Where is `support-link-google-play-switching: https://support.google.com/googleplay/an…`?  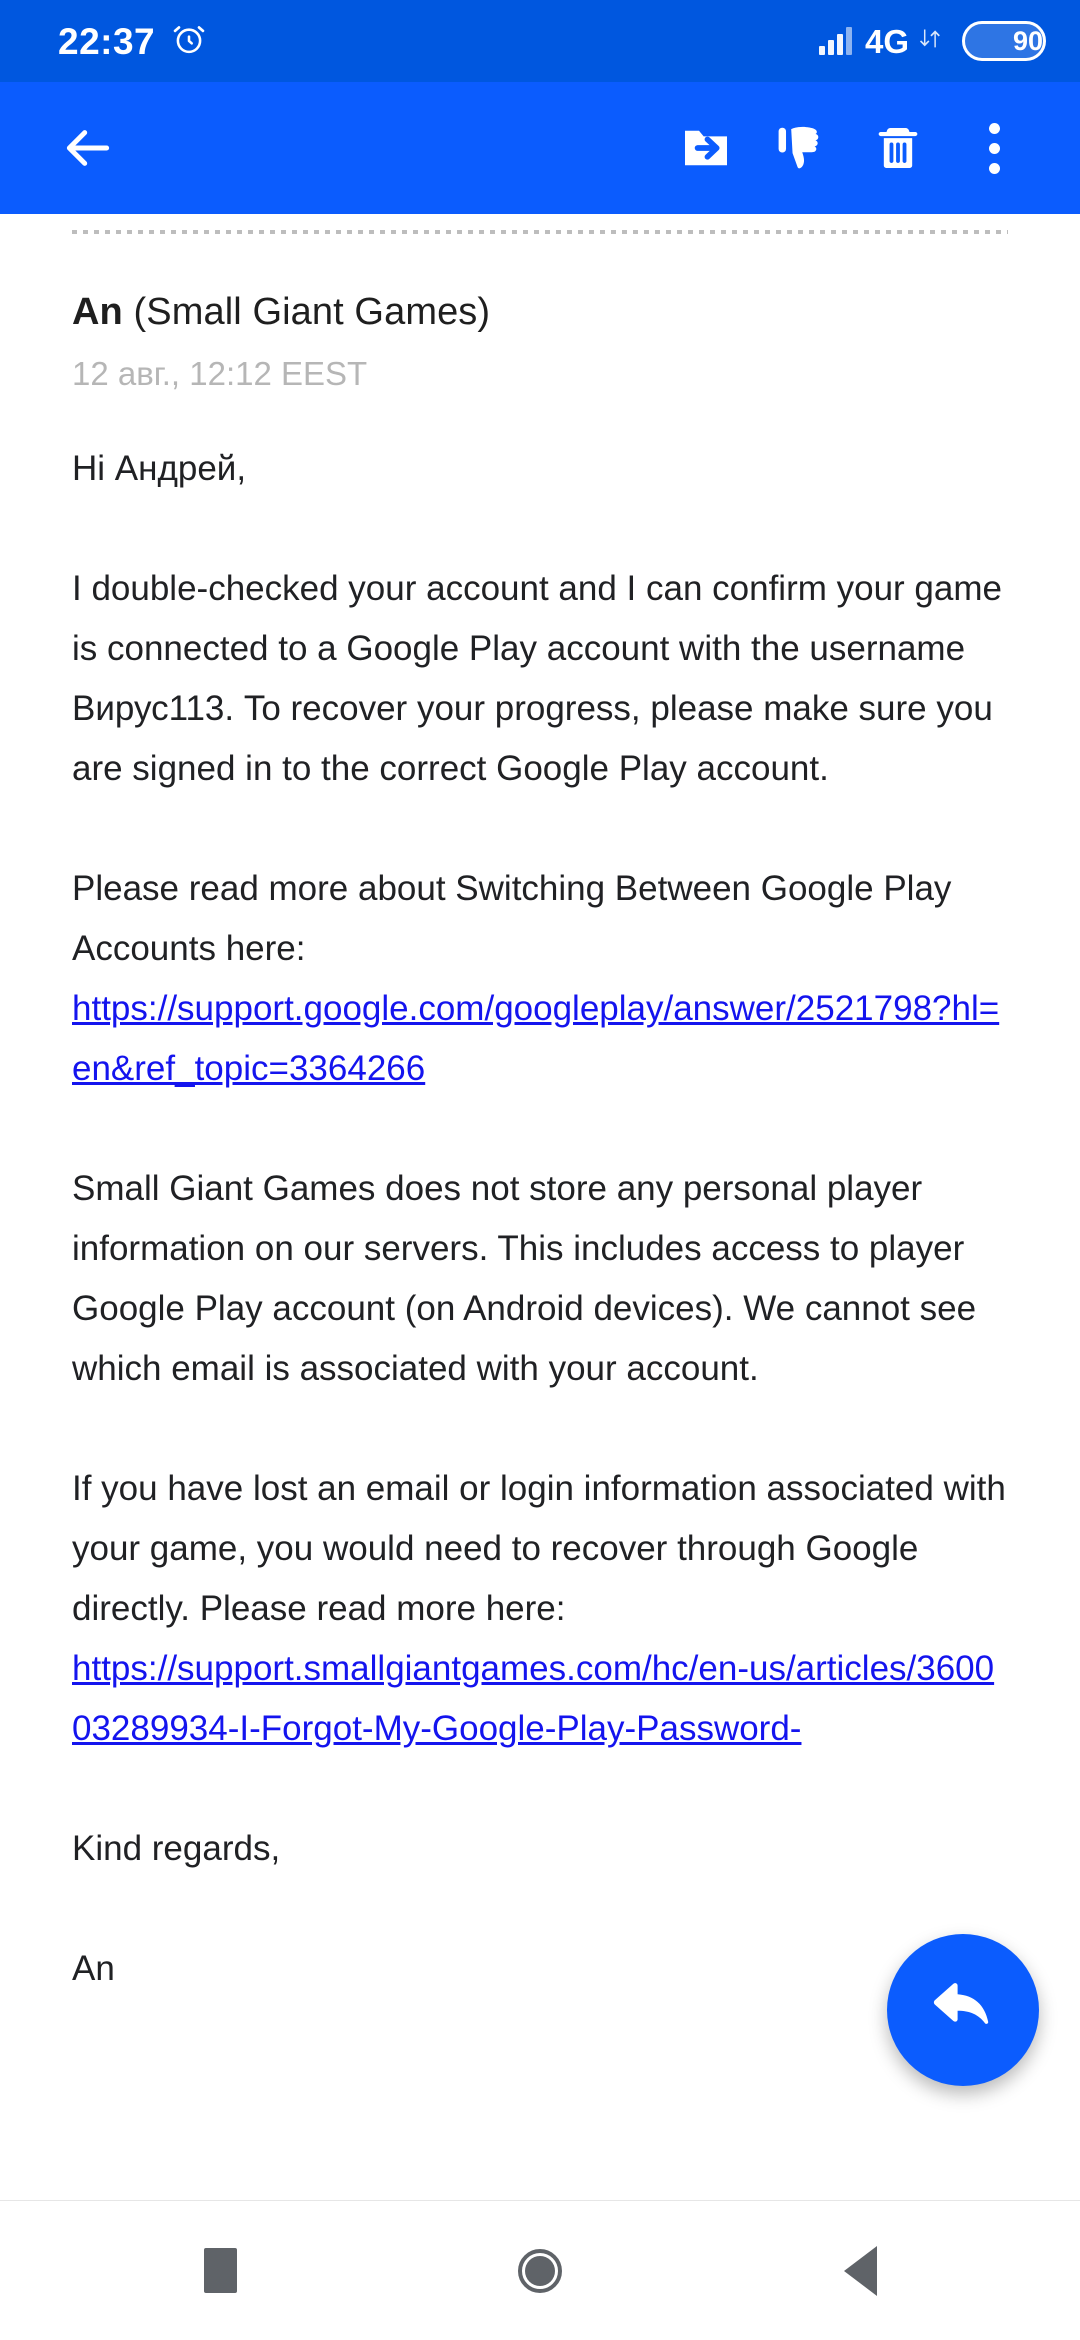 support-link-google-play-switching: https://support.google.com/googleplay/an… is located at coordinates (535, 1038).